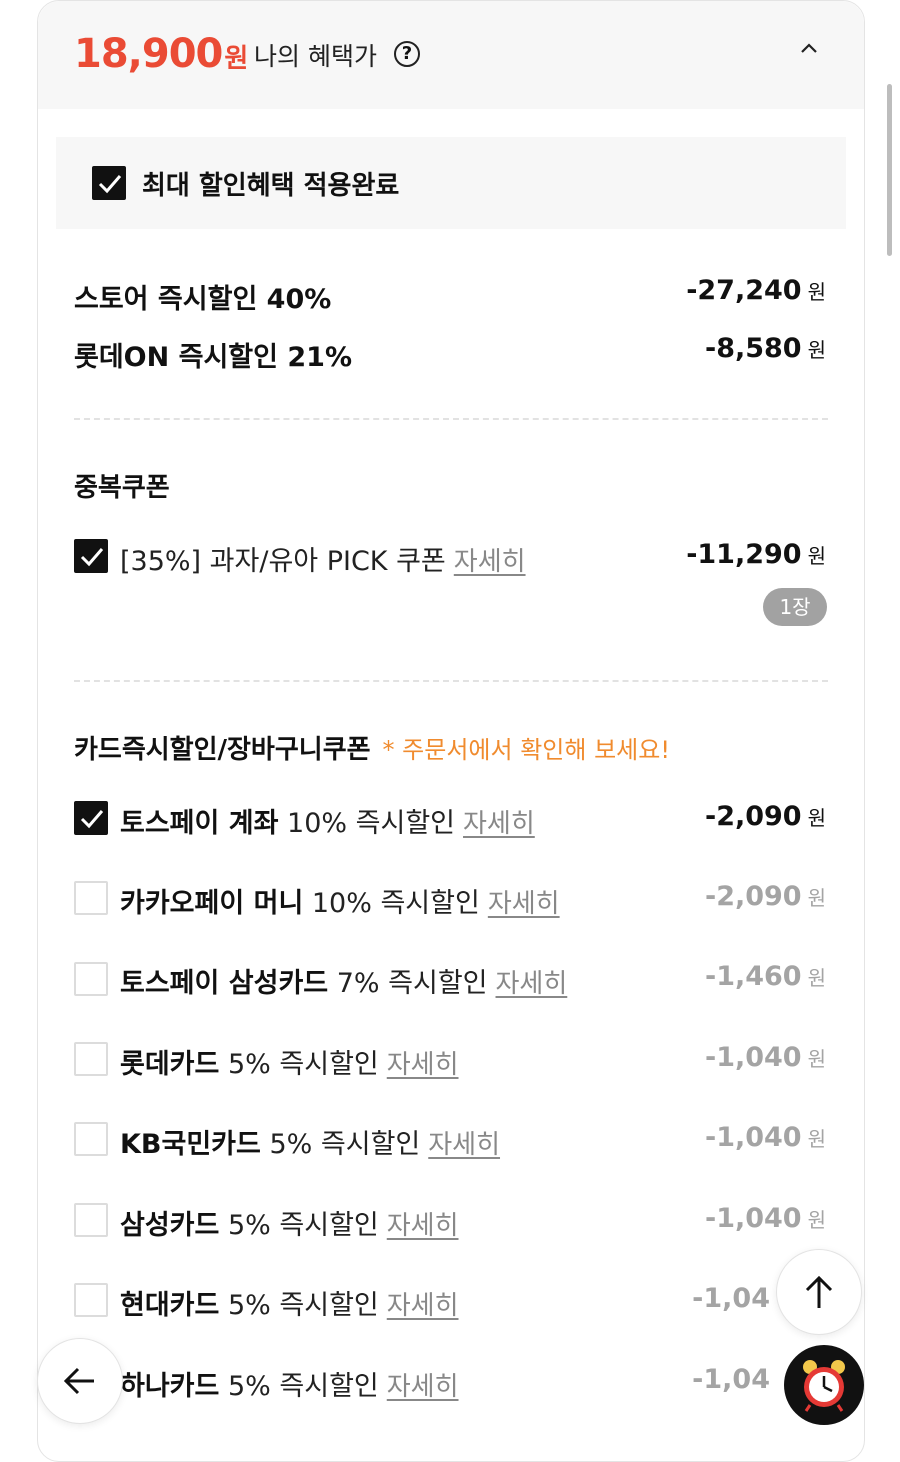  What do you see at coordinates (91, 898) in the screenshot?
I see `card-checkbox-kakaopay` at bounding box center [91, 898].